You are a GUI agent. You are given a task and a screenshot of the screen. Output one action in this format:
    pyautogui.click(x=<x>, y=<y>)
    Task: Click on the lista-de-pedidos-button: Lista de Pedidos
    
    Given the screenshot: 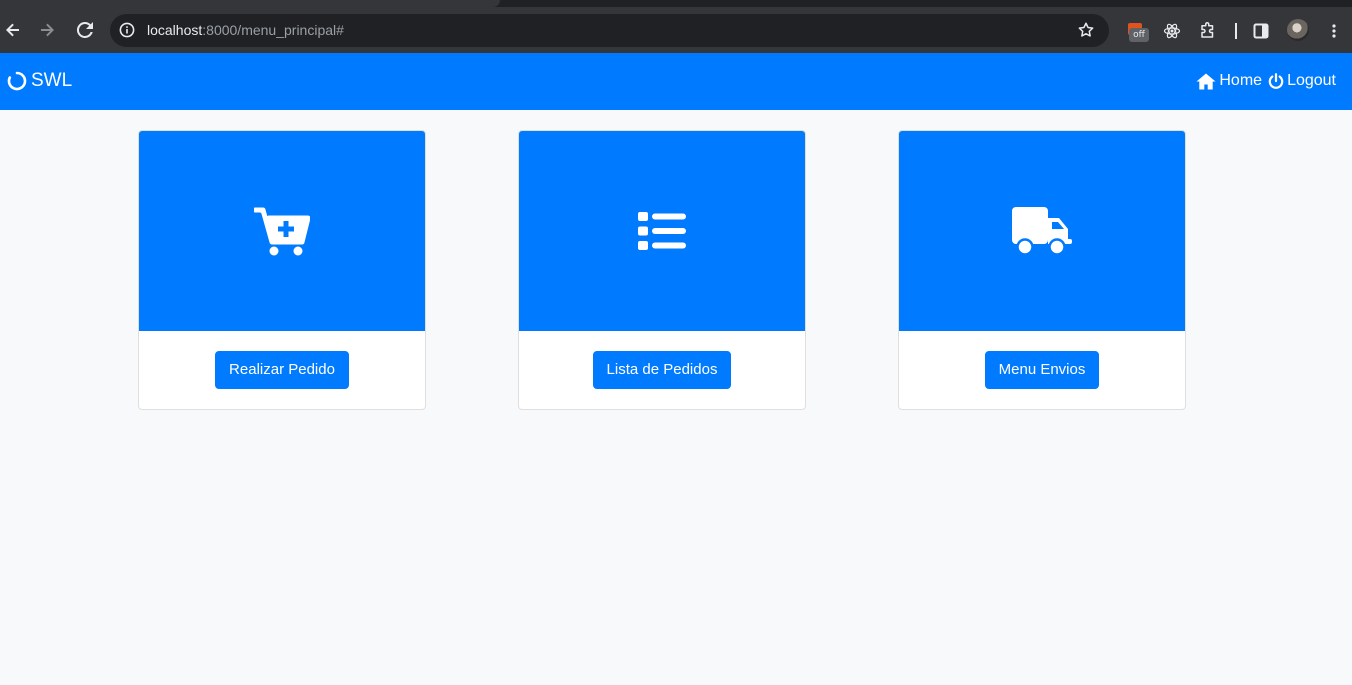 What is the action you would take?
    pyautogui.click(x=662, y=370)
    